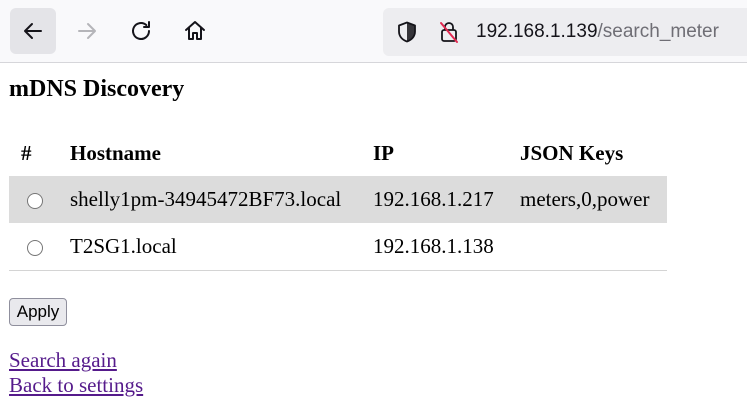  What do you see at coordinates (383, 152) in the screenshot?
I see `column-header-ip: IP` at bounding box center [383, 152].